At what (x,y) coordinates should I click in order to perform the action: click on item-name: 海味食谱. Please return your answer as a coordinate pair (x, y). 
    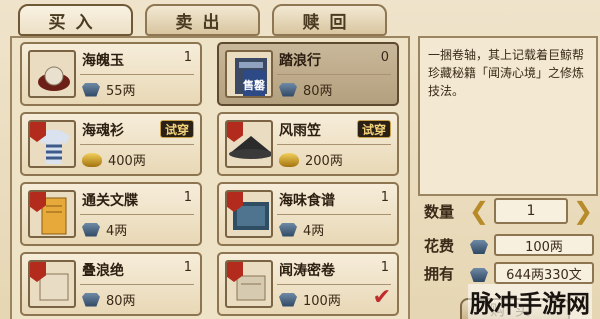
    Looking at the image, I should click on (307, 201).